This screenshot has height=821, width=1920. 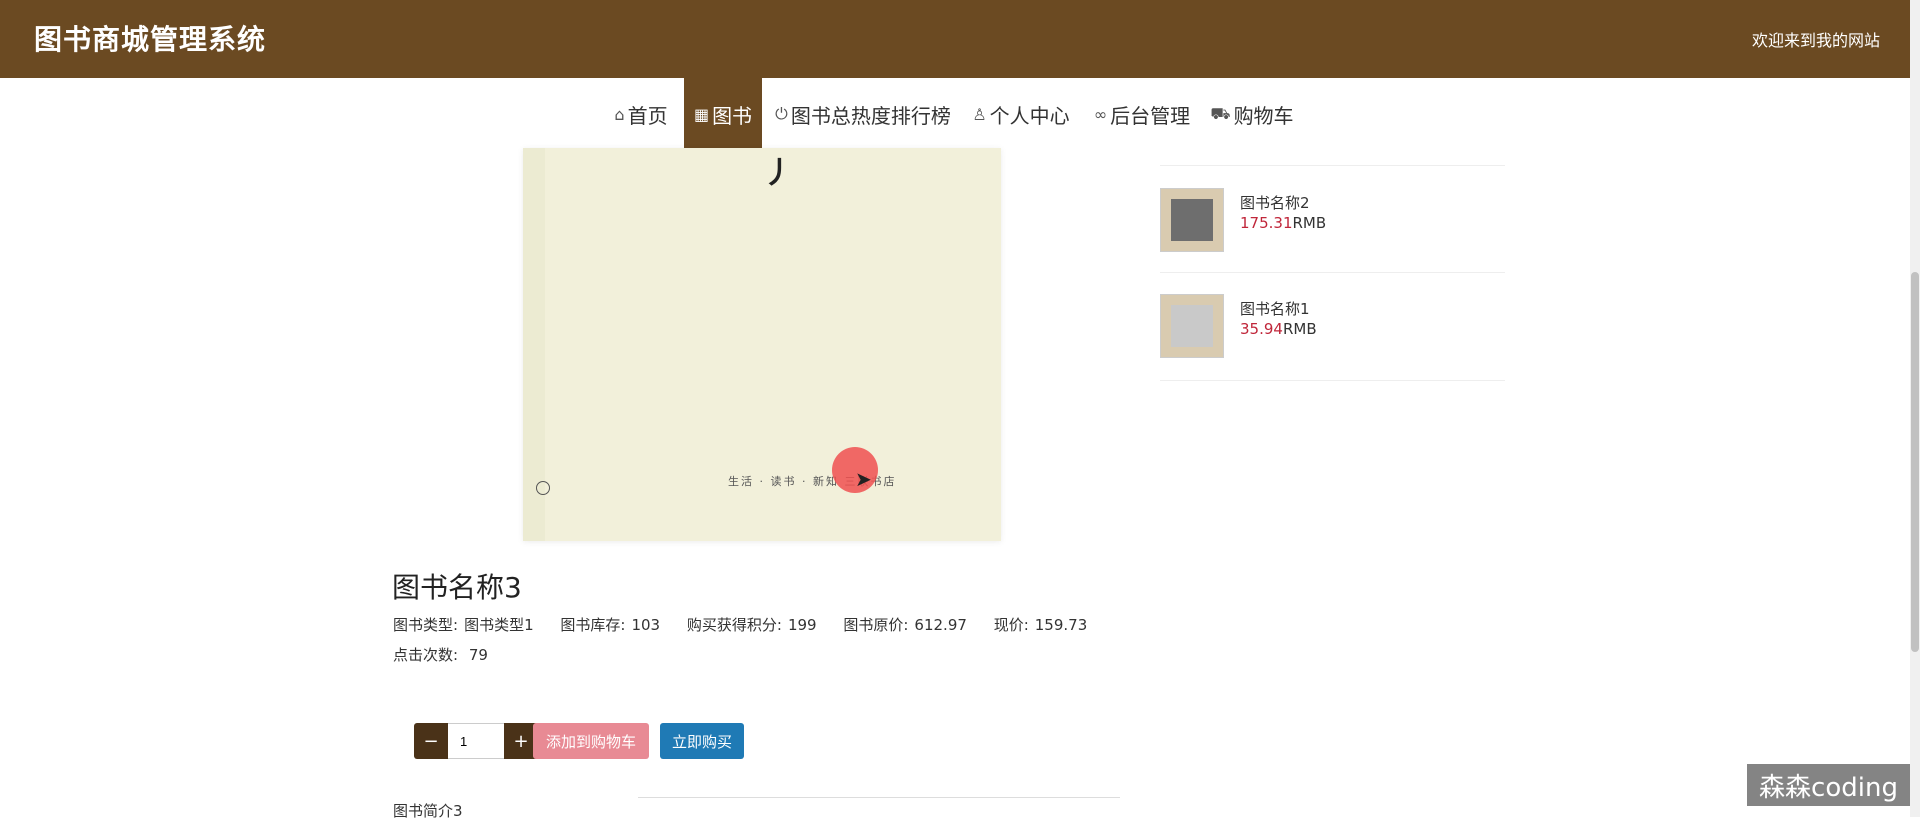 I want to click on decrease-quantity-button: −, so click(x=431, y=741).